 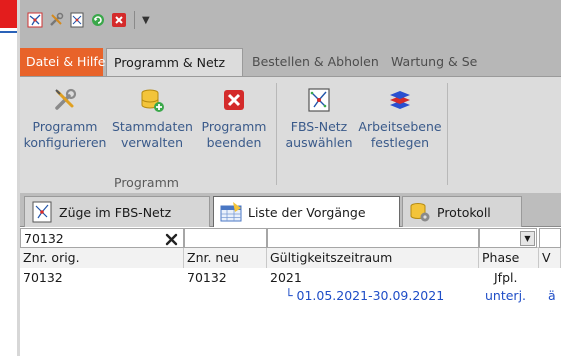 I want to click on arbeitsebene-festlegen-button: Arbeitsebene festlegen, so click(x=400, y=119).